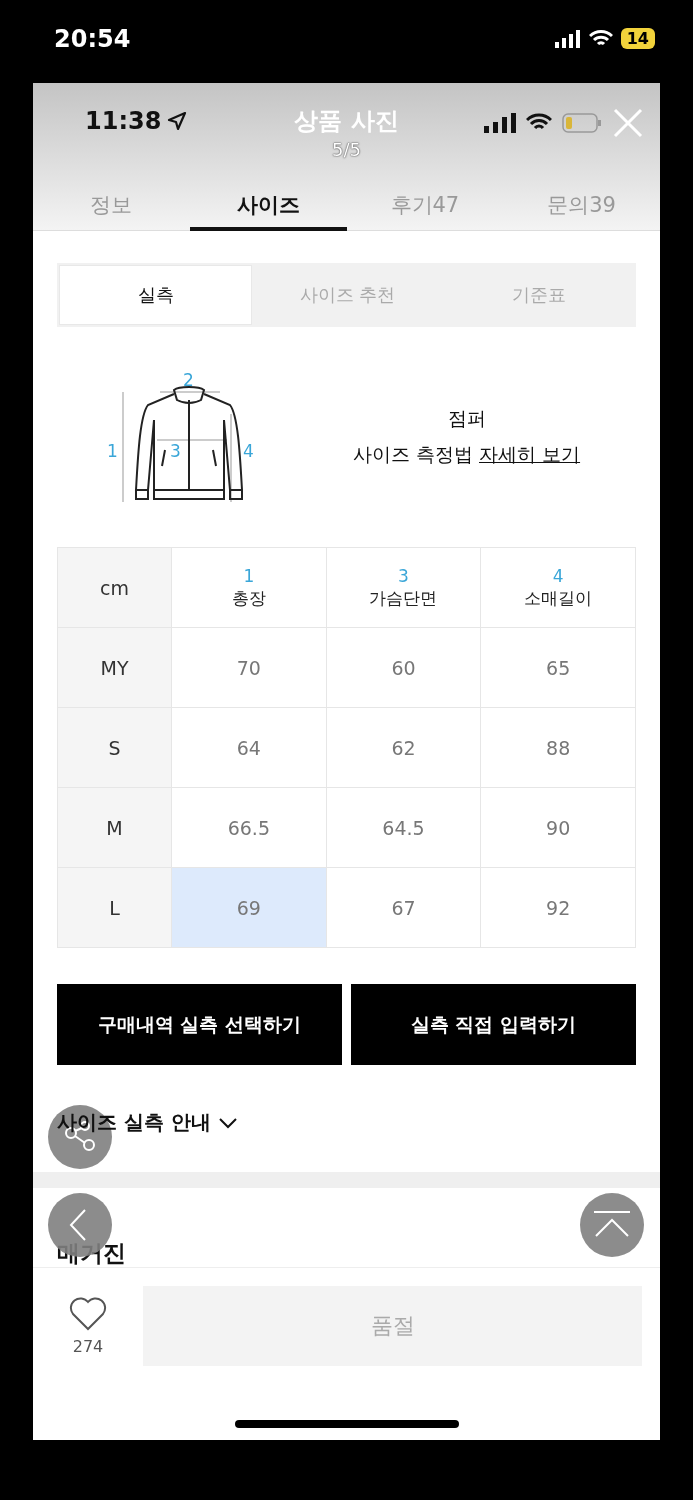 The image size is (693, 1500). What do you see at coordinates (637, 38) in the screenshot?
I see `battery-level: 14` at bounding box center [637, 38].